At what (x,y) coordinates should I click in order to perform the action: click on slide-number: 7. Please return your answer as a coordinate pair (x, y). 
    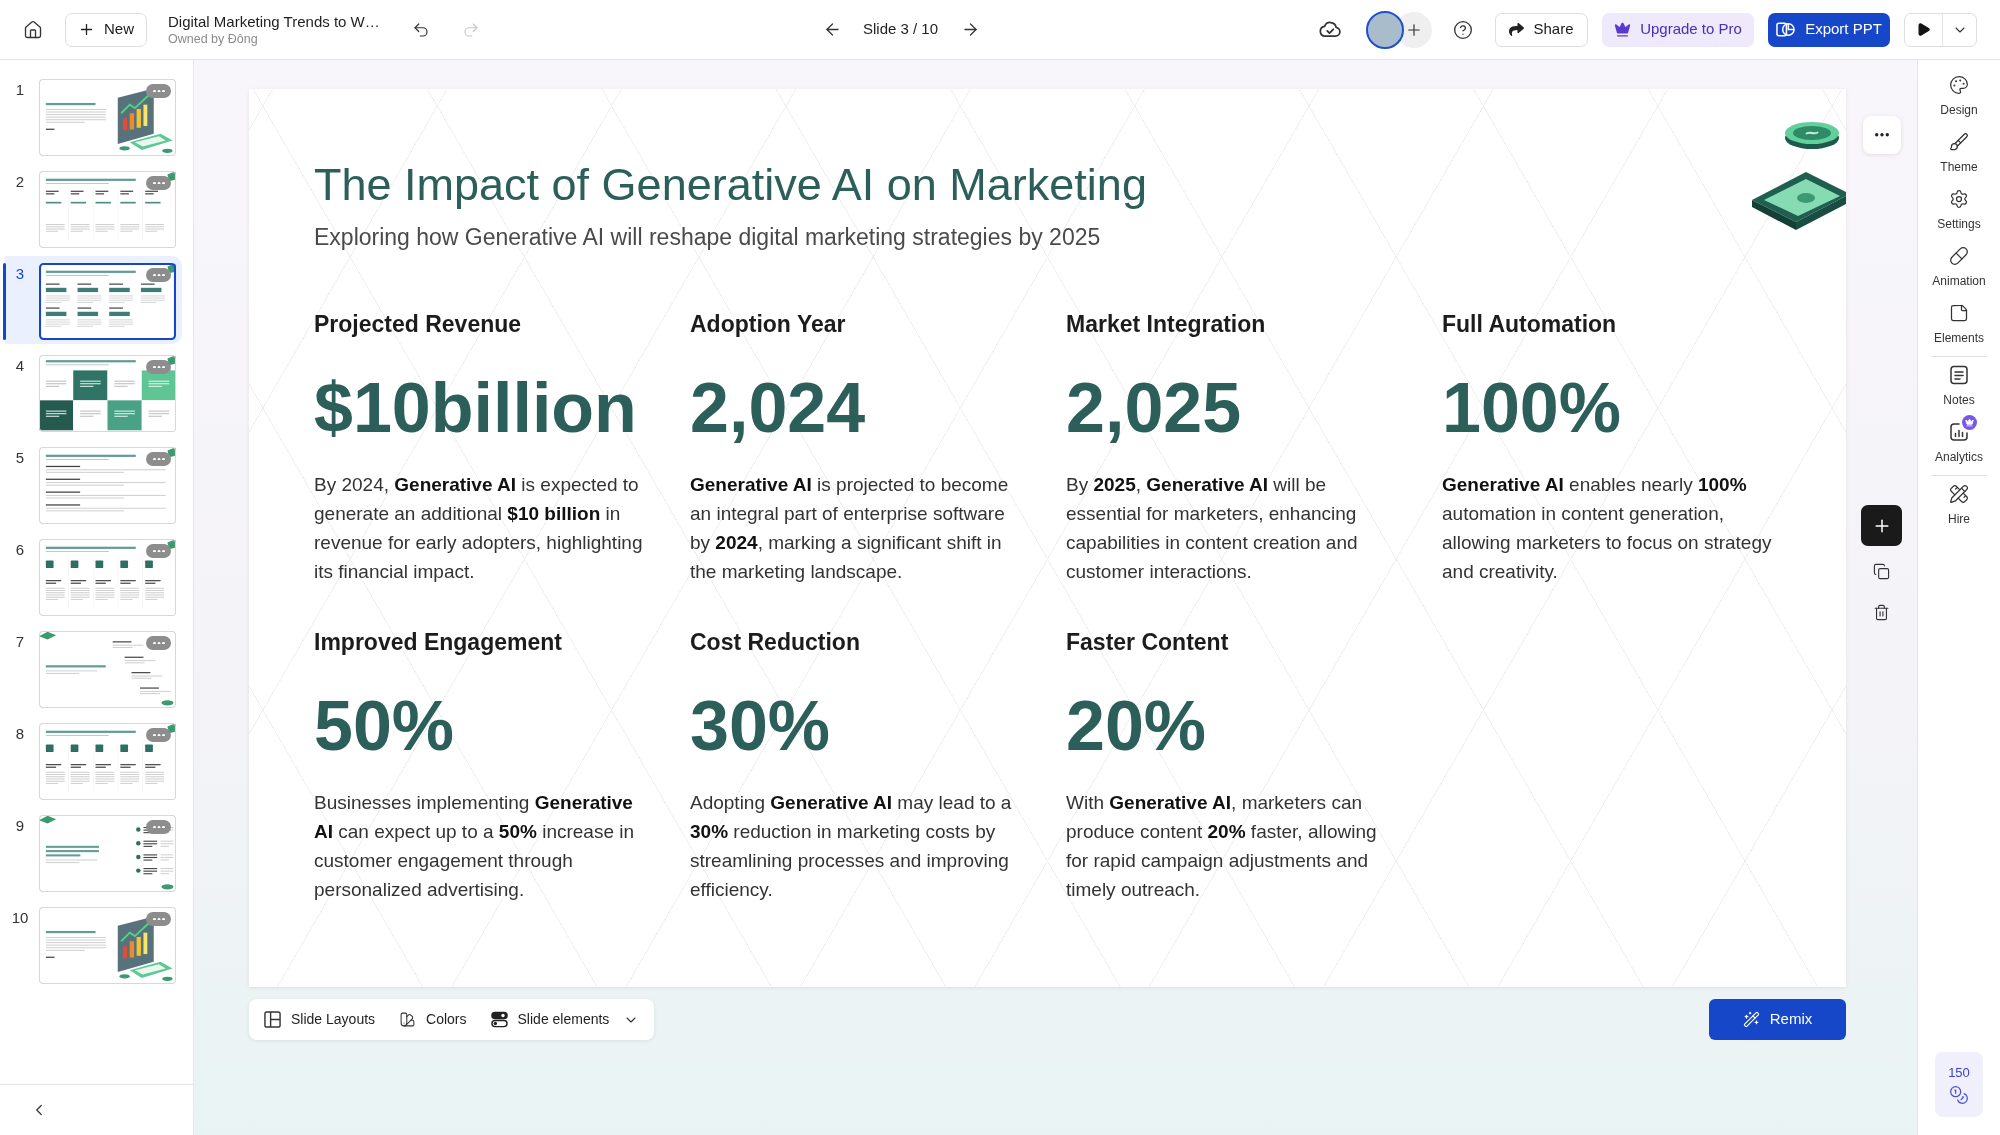
    Looking at the image, I should click on (20, 642).